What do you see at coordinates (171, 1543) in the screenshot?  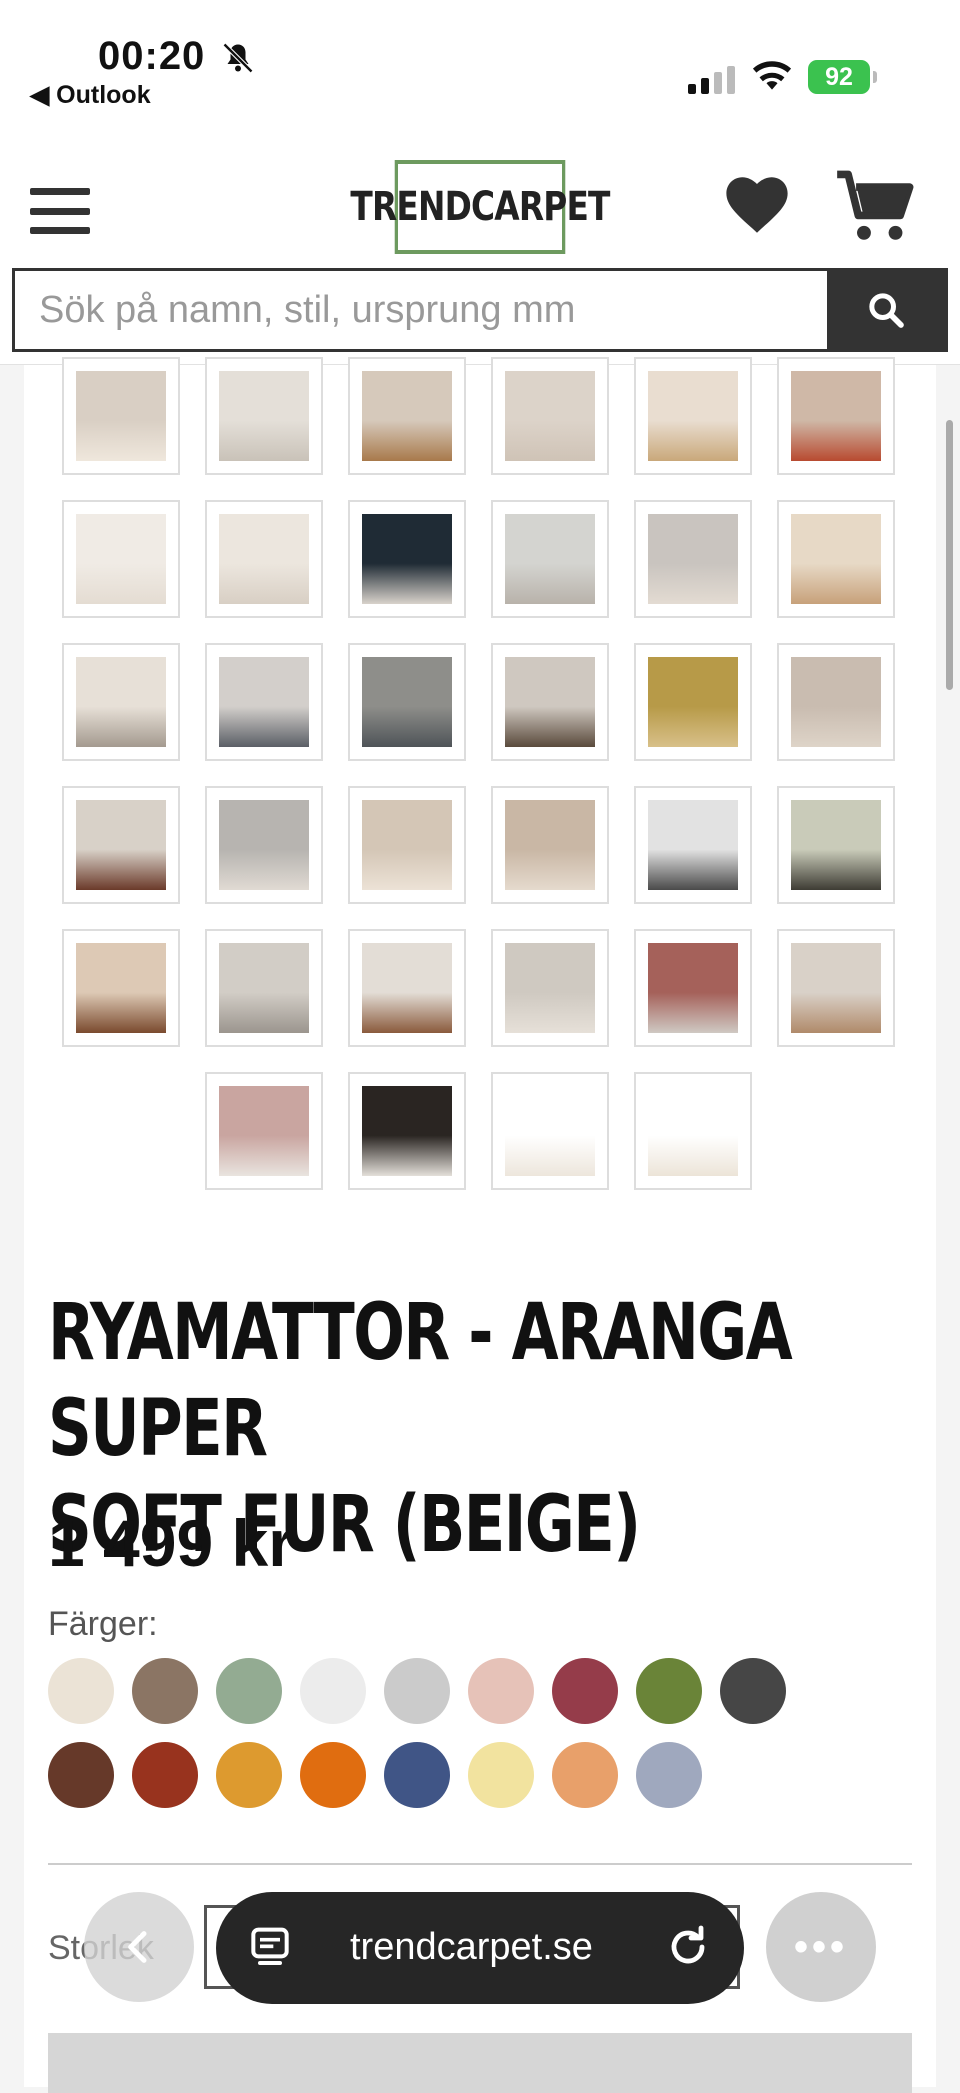 I see `product-price: 1 499 kr` at bounding box center [171, 1543].